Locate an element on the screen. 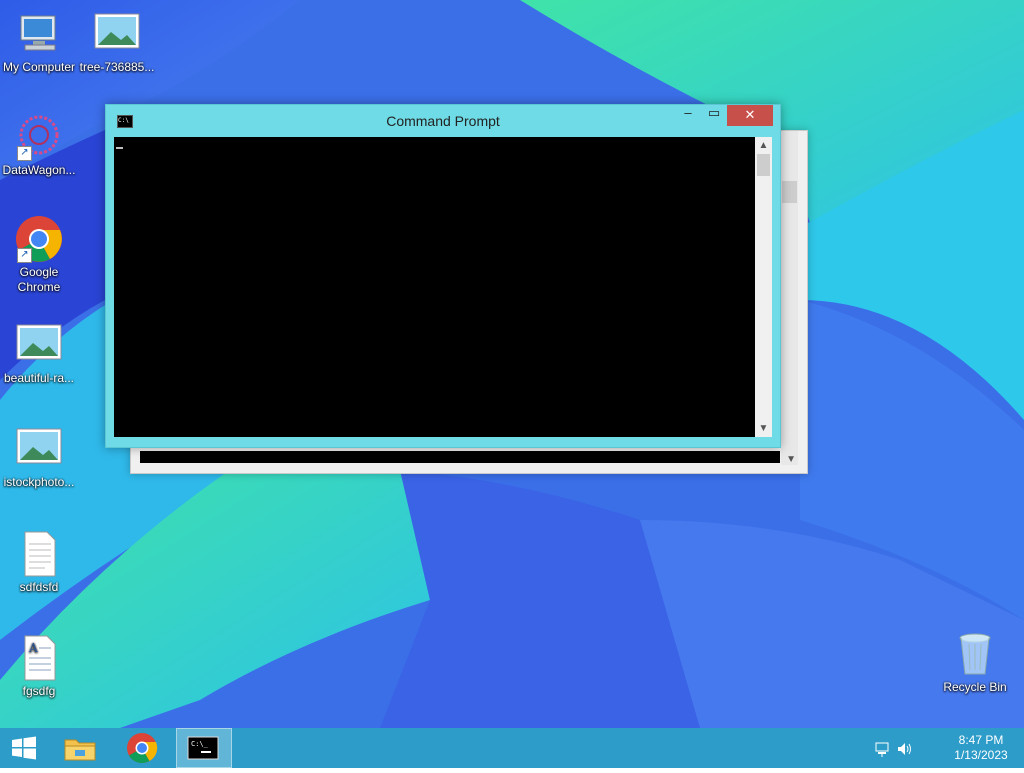  taskbar-file-explorer is located at coordinates (80, 748).